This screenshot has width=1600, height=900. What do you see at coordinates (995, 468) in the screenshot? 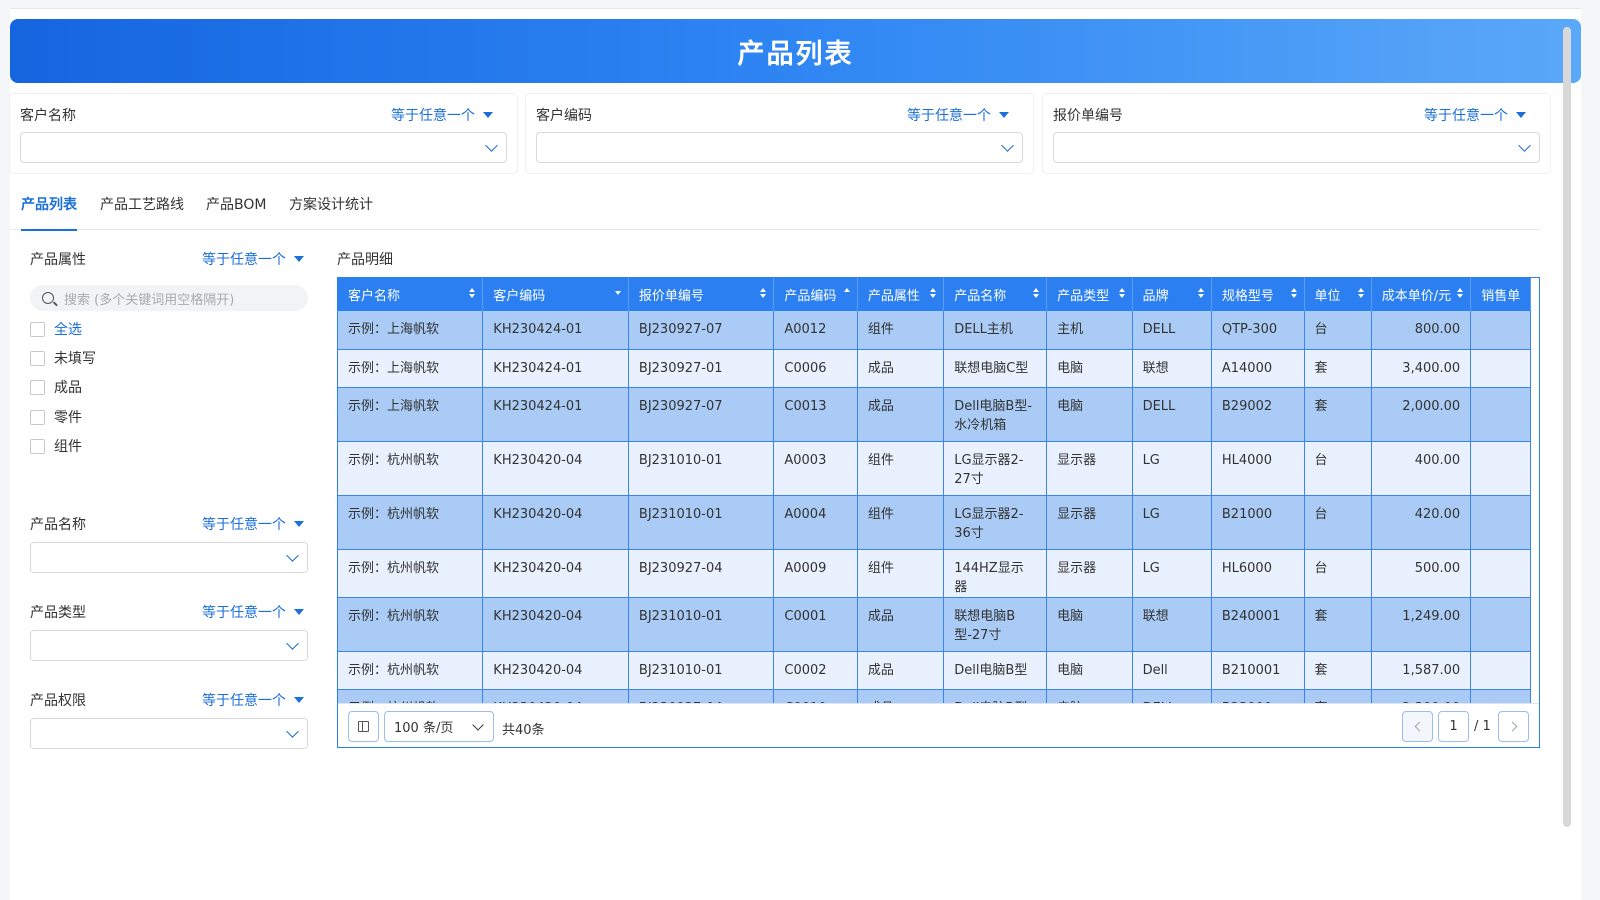
I see `table-cell: LG显示器2-27寸` at bounding box center [995, 468].